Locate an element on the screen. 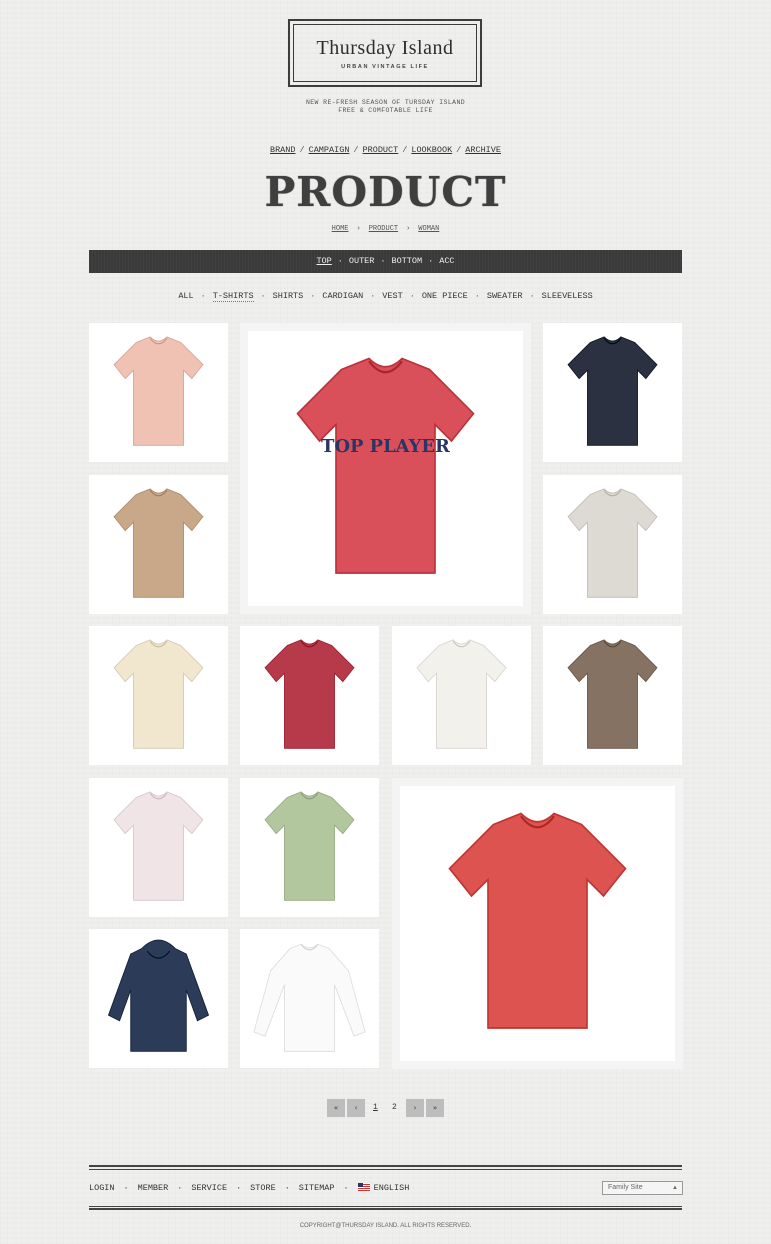 This screenshot has height=1244, width=771. product-tile-featured is located at coordinates (537, 923).